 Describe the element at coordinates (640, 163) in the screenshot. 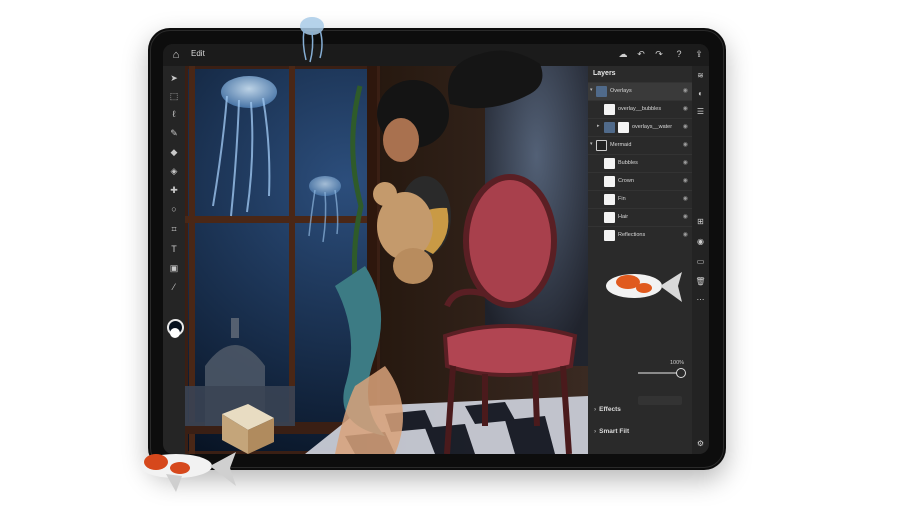

I see `layer-row: Bubbles ◉` at that location.